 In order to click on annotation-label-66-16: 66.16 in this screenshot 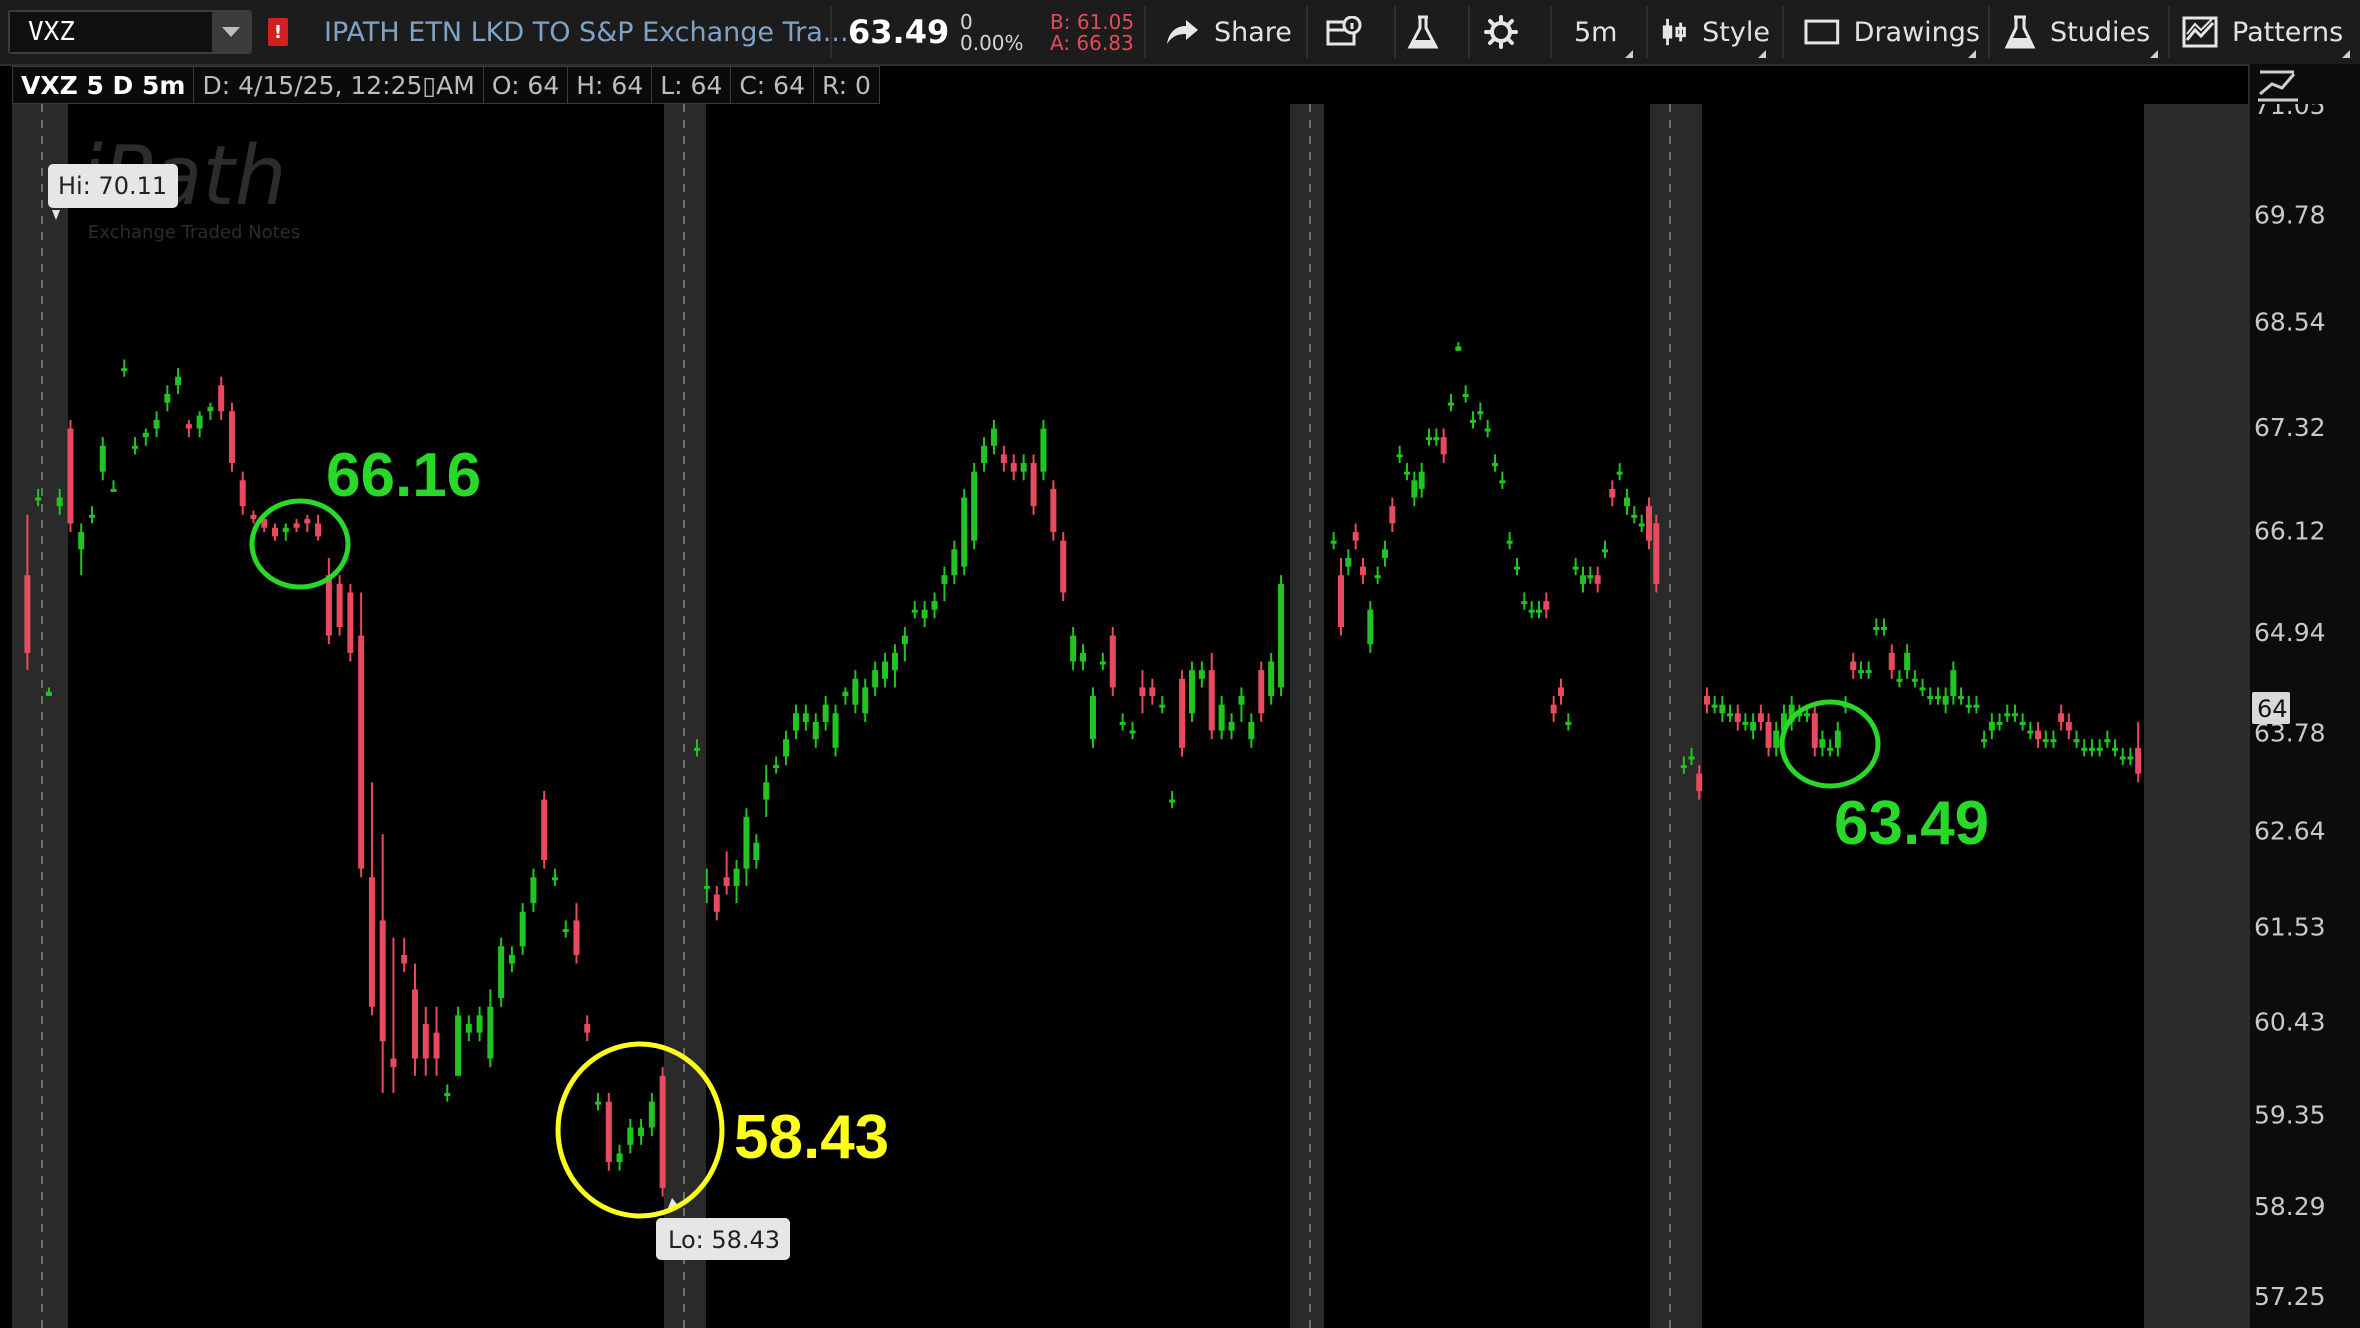, I will do `click(403, 475)`.